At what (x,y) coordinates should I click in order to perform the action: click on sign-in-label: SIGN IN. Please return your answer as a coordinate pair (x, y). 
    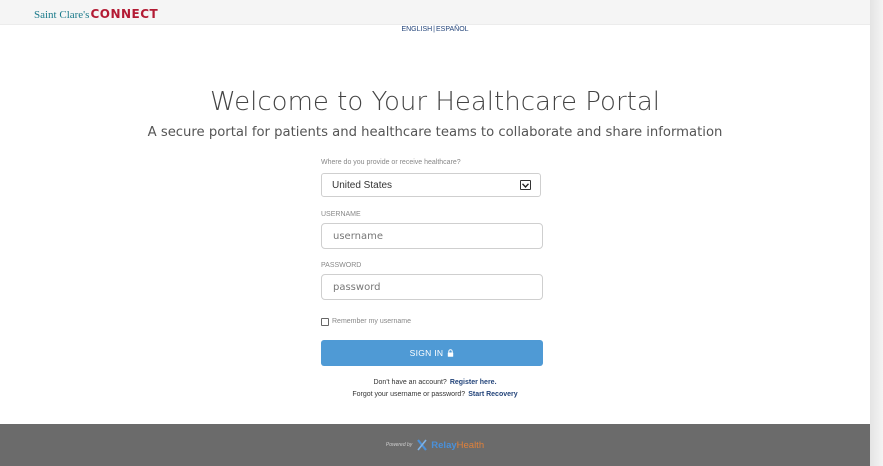
    Looking at the image, I should click on (426, 353).